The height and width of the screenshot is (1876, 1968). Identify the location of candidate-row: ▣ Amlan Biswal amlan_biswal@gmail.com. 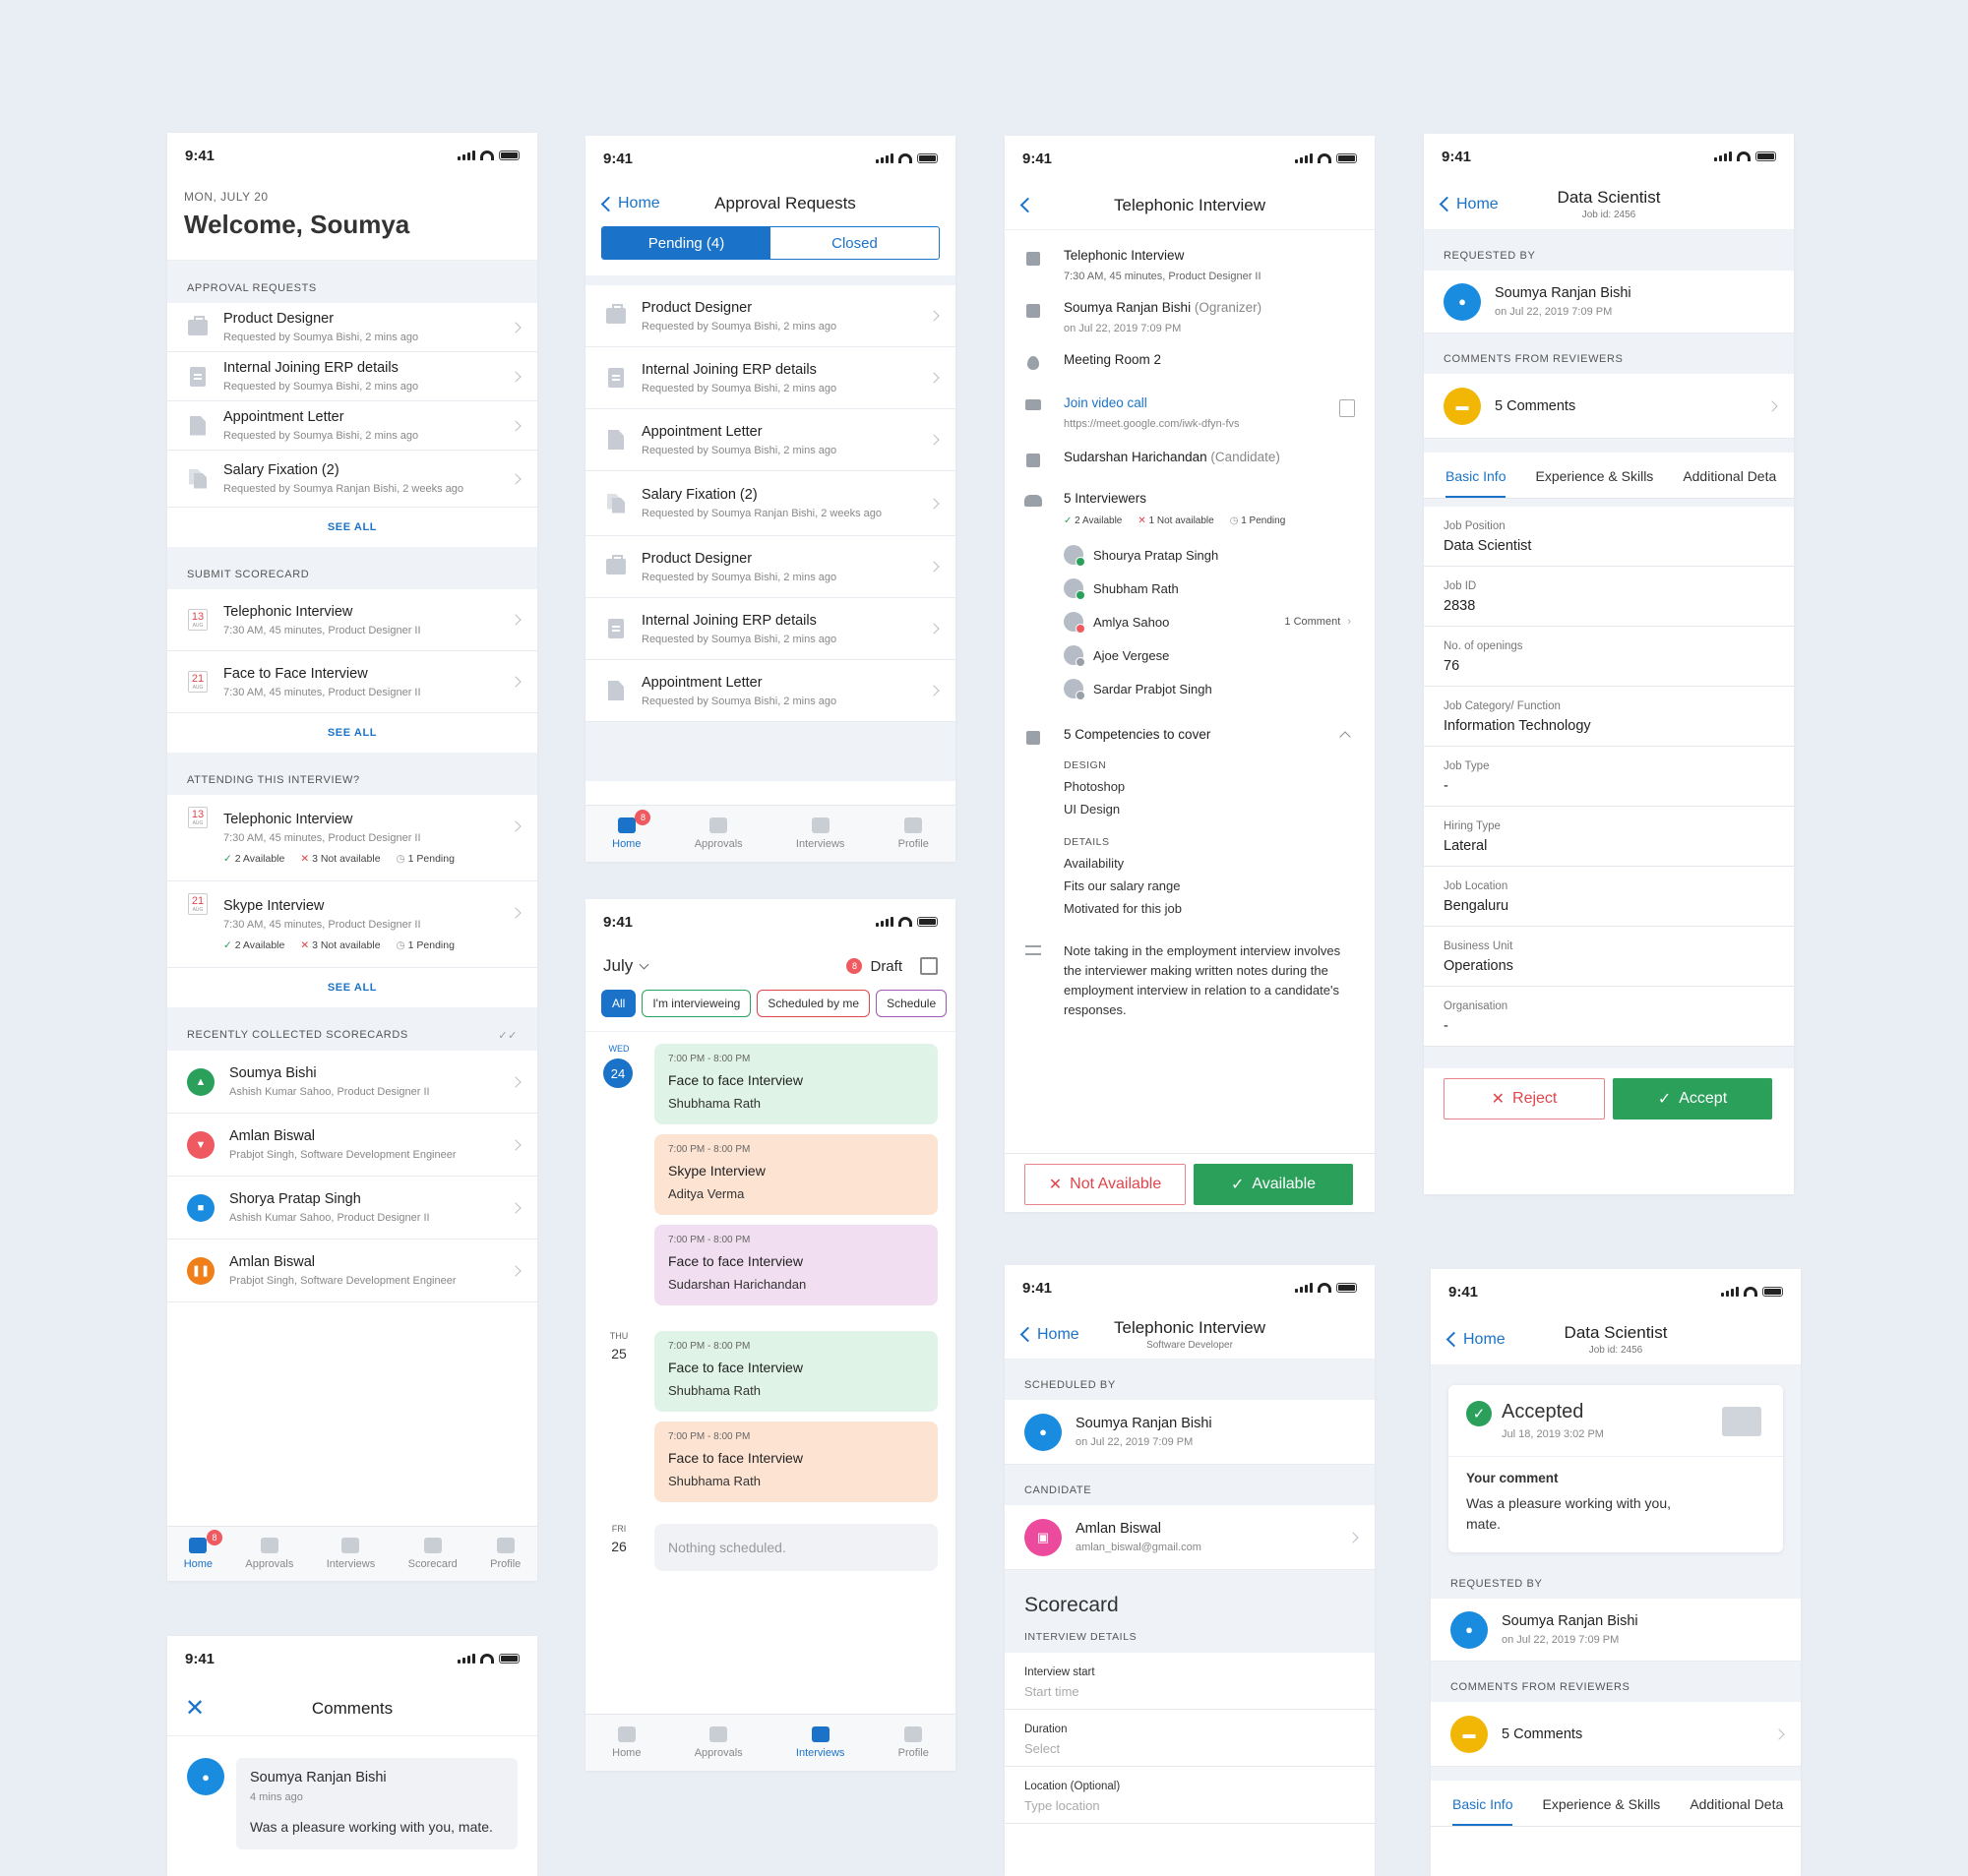
(1190, 1537).